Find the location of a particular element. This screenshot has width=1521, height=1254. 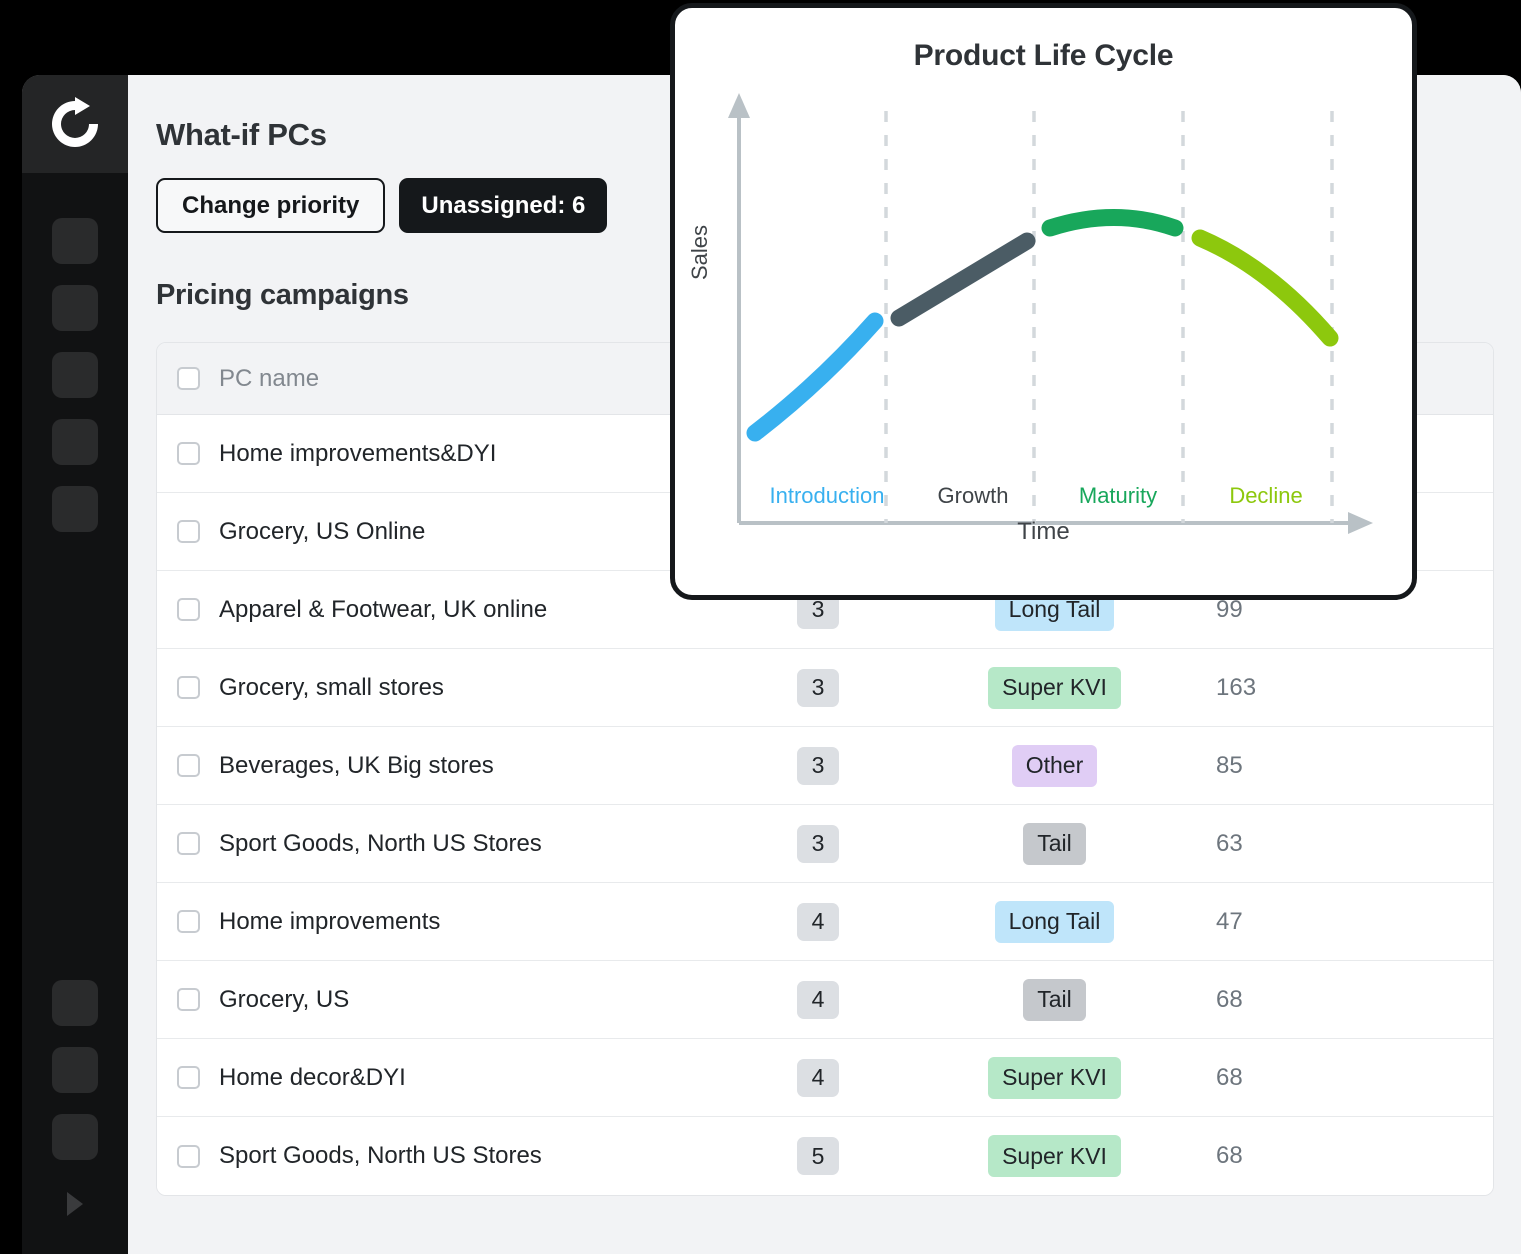

table-row: Grocery, small stores 3 Super KVI 163 is located at coordinates (825, 688).